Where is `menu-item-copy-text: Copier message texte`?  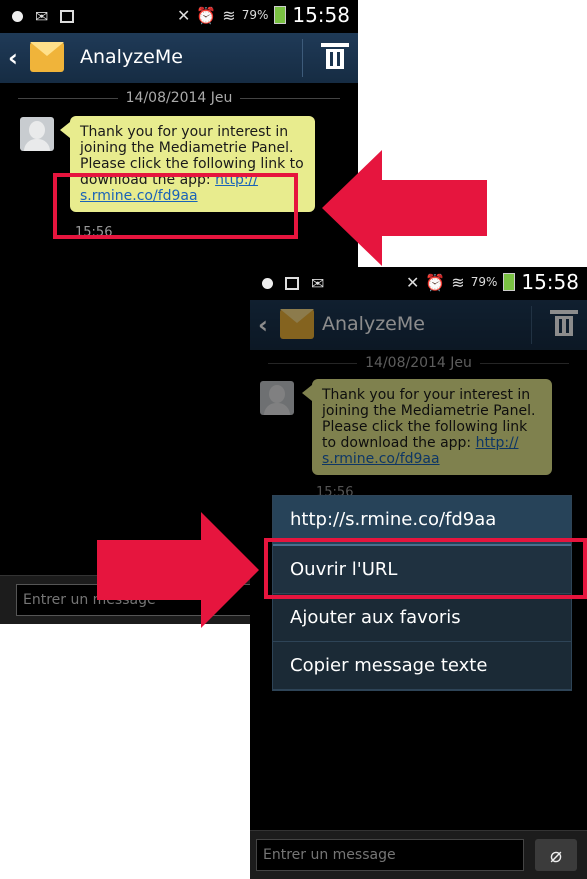
menu-item-copy-text: Copier message texte is located at coordinates (422, 666).